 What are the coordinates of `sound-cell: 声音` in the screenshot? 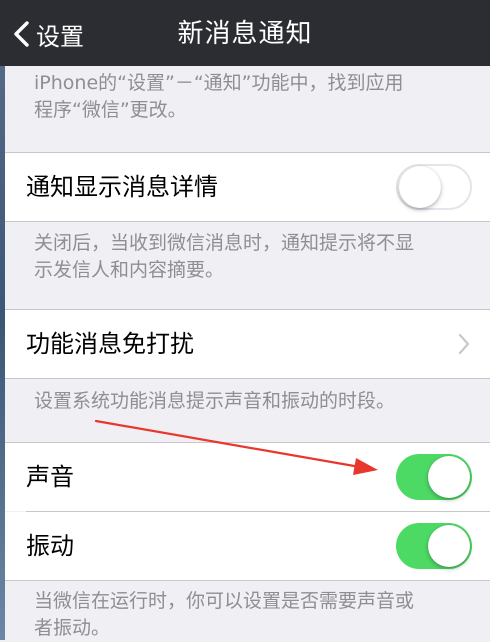 It's located at (245, 477).